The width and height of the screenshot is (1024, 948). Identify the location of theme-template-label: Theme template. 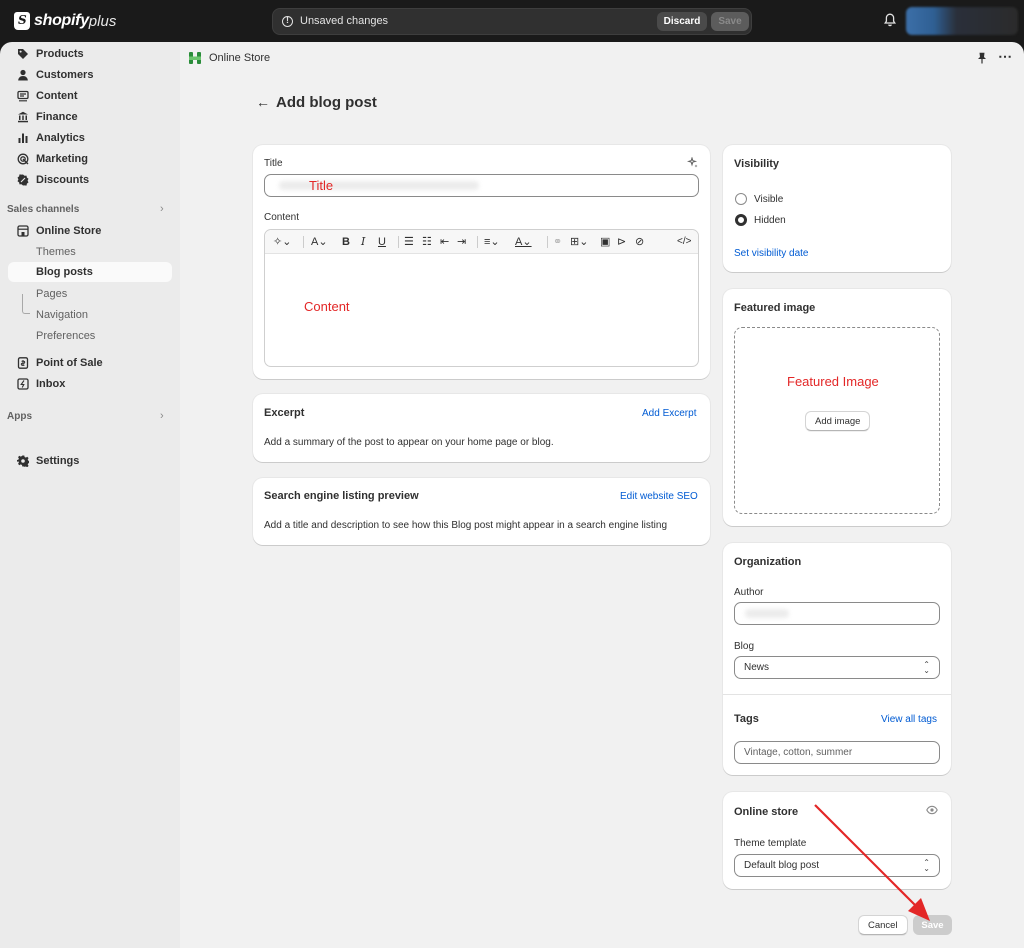
(770, 843).